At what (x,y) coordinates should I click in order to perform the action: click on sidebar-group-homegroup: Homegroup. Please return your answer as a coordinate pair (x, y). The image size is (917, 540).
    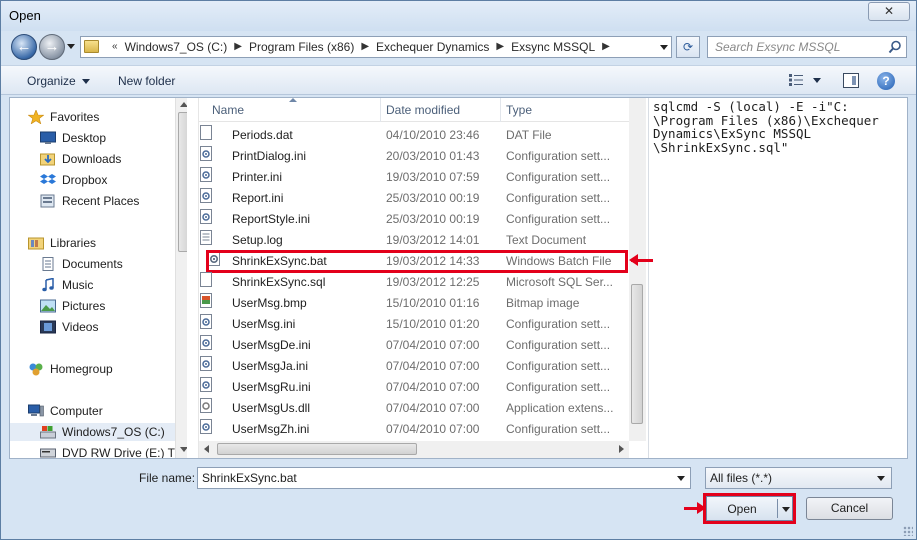
    Looking at the image, I should click on (70, 369).